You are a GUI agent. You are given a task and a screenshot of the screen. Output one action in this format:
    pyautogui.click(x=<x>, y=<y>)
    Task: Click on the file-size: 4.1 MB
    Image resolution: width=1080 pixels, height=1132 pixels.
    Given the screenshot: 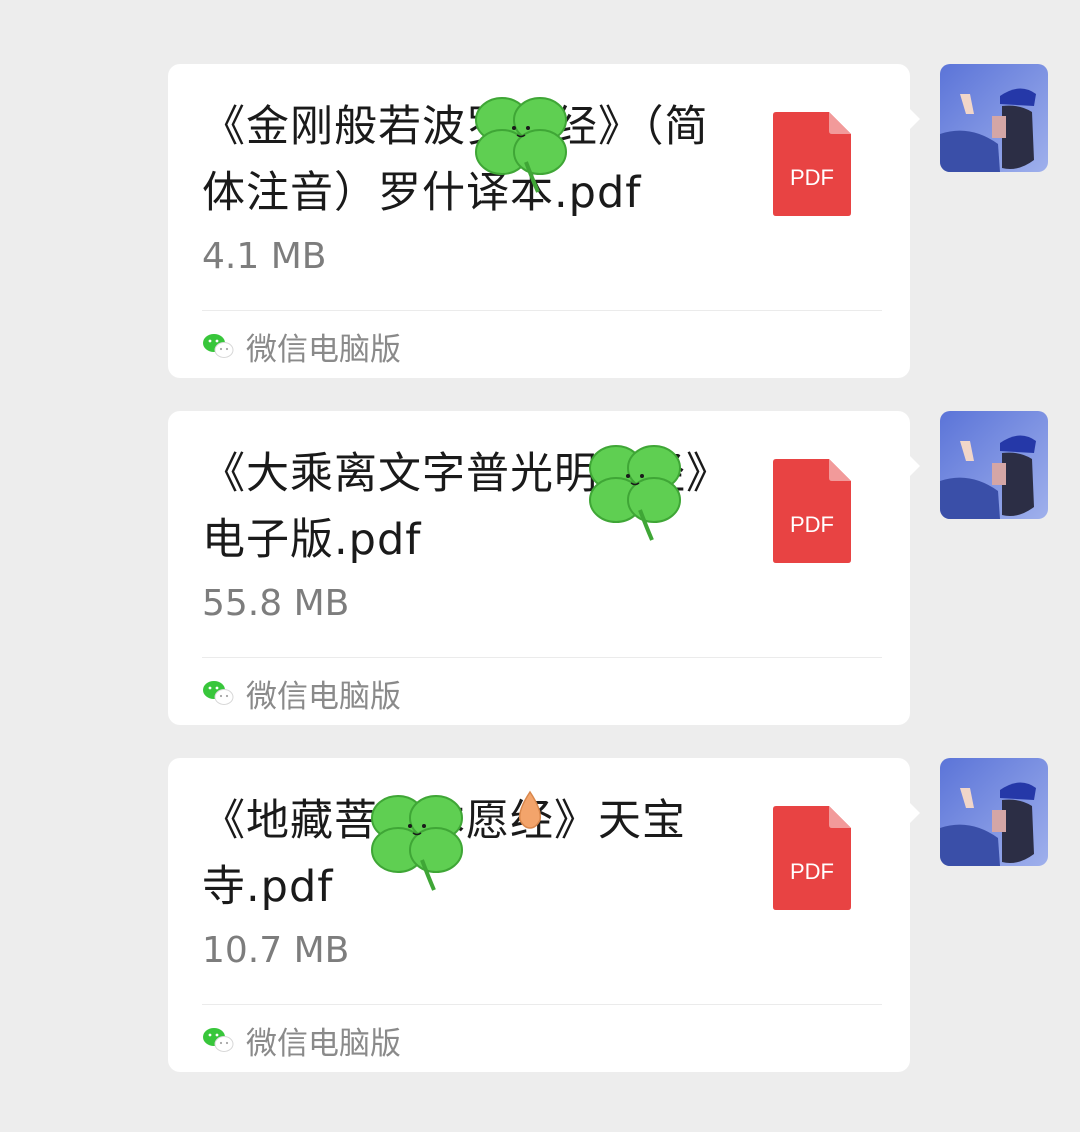 What is the action you would take?
    pyautogui.click(x=264, y=256)
    